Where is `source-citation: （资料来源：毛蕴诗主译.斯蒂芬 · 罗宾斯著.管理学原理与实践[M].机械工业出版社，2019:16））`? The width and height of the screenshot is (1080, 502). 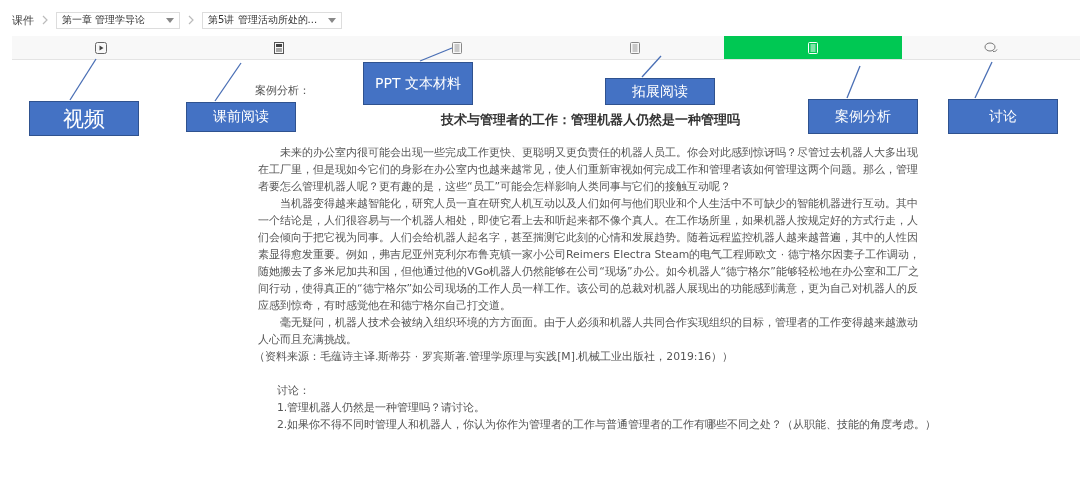 source-citation: （资料来源：毛蕴诗主译.斯蒂芬 · 罗宾斯著.管理学原理与实践[M].机械工业出版社，2019:16）） is located at coordinates (494, 357).